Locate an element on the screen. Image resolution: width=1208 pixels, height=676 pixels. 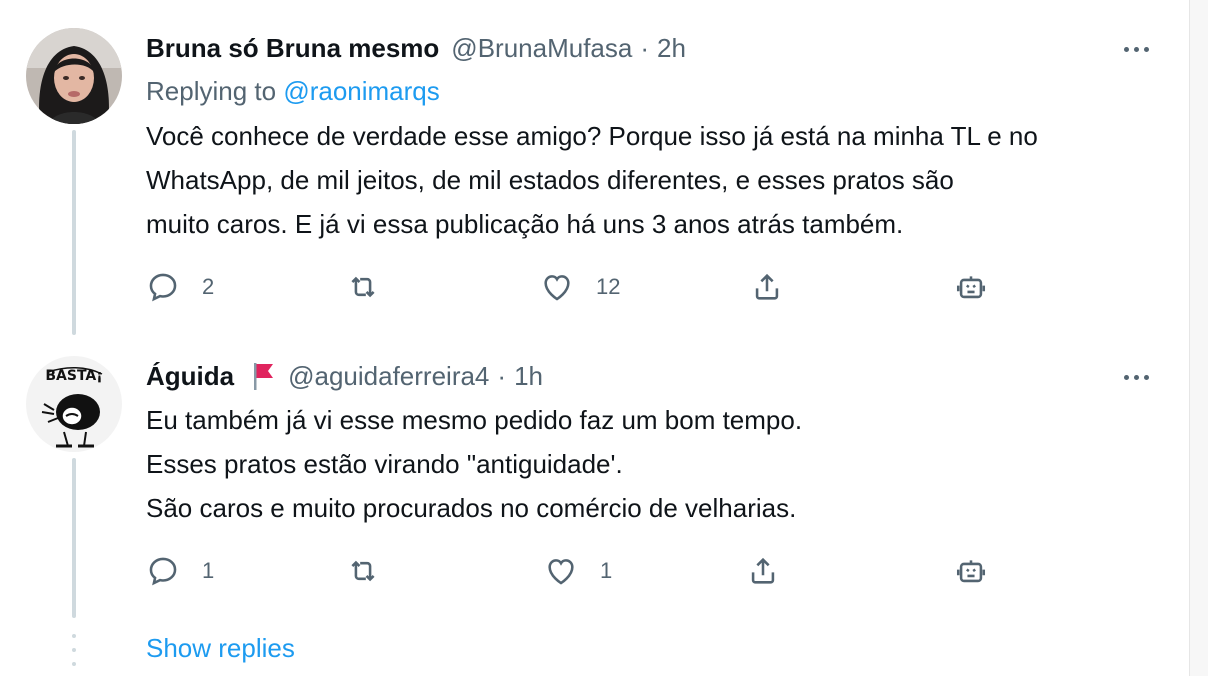
tweet-actions: 2 12 is located at coordinates (576, 287).